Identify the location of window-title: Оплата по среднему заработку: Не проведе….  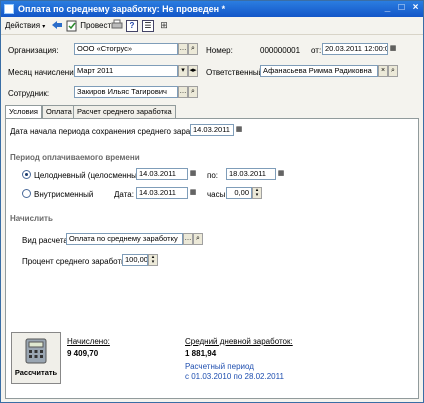
(122, 9).